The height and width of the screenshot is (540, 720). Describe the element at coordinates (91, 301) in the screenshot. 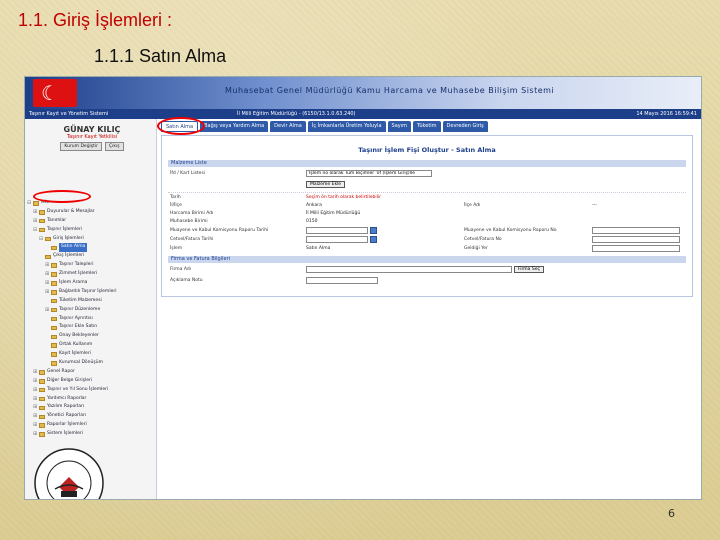

I see `tree-item: Tüketim Malzemesi` at that location.